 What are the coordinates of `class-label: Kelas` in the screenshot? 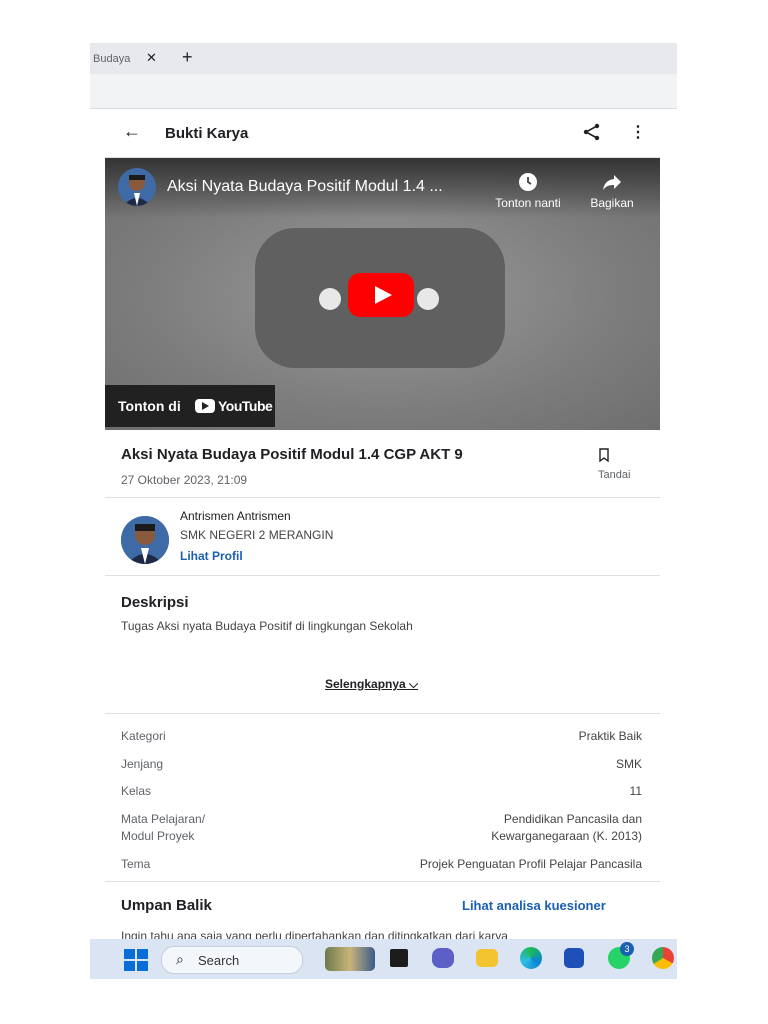 It's located at (136, 791).